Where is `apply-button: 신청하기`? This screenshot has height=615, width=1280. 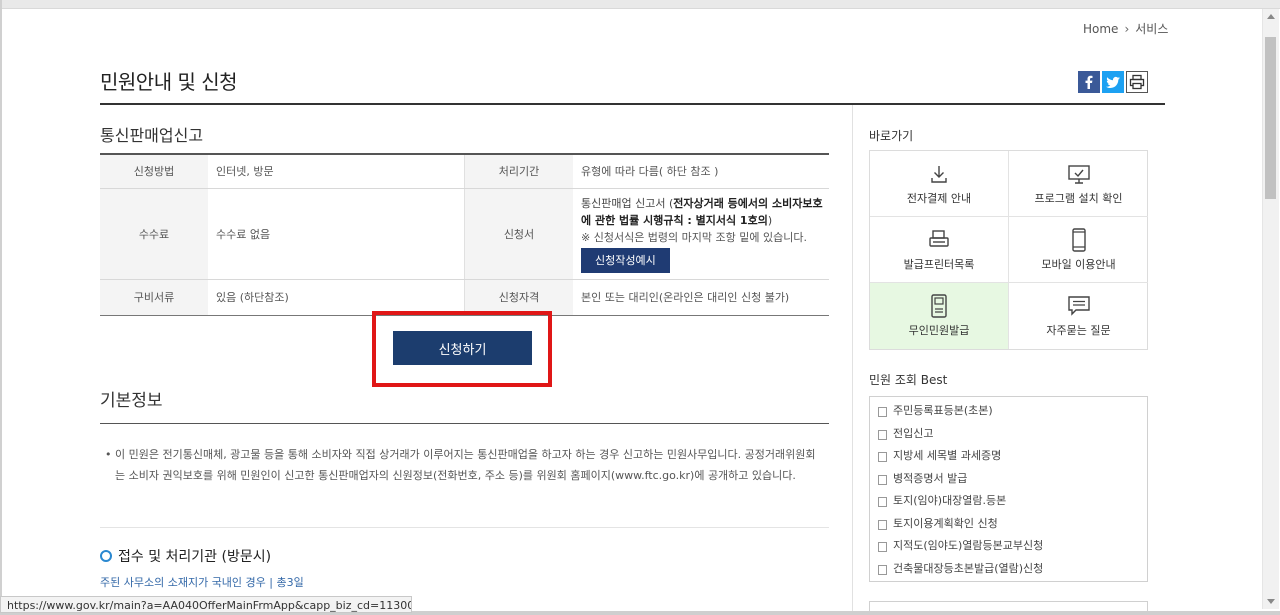 apply-button: 신청하기 is located at coordinates (462, 348).